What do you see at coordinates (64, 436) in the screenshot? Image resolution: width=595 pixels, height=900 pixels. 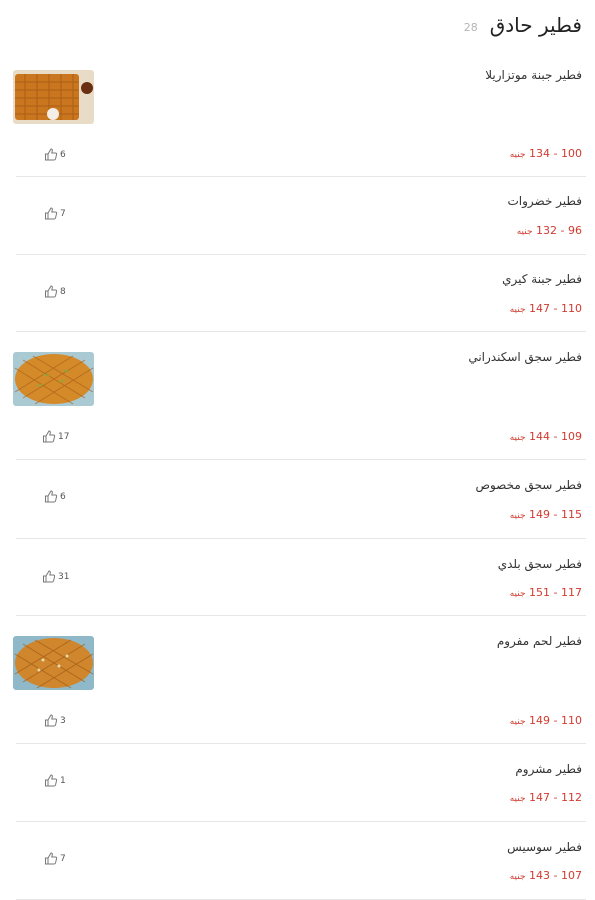 I see `like-count: 17` at bounding box center [64, 436].